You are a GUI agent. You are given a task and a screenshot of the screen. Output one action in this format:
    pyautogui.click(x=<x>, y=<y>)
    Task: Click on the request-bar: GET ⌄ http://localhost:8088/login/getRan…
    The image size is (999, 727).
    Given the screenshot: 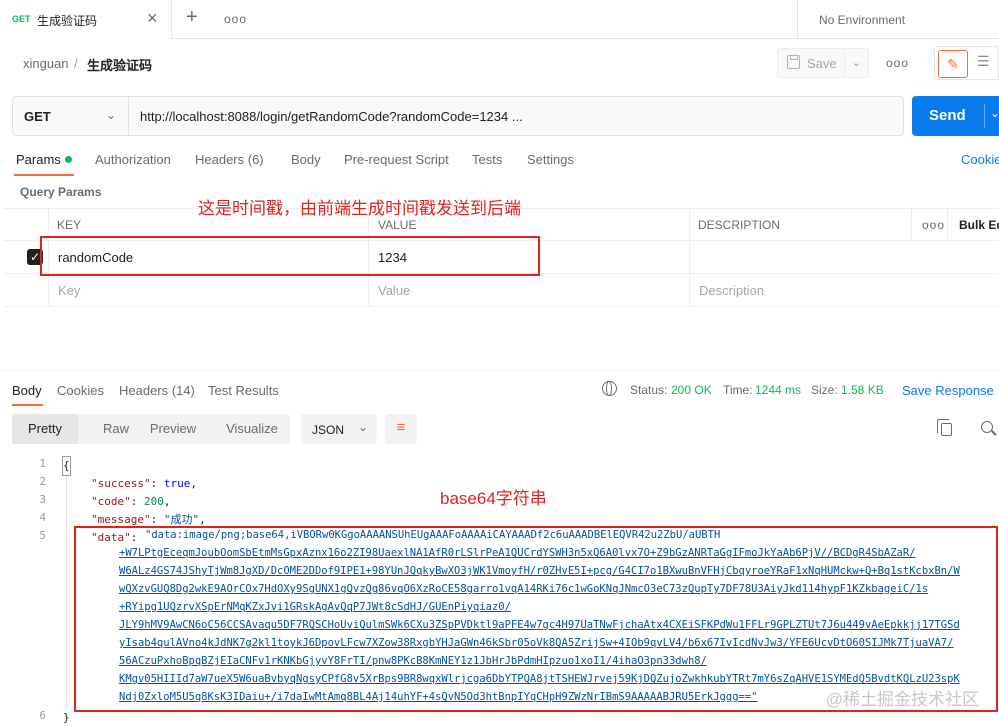 What is the action you would take?
    pyautogui.click(x=458, y=116)
    